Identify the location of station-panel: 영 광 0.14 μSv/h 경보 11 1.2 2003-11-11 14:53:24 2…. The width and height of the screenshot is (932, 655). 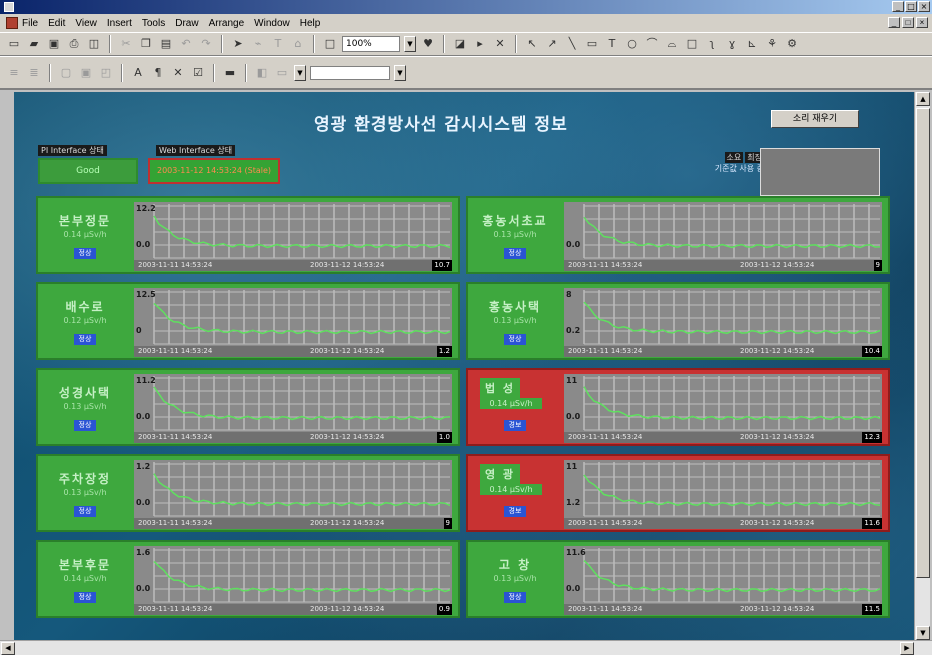
(678, 493).